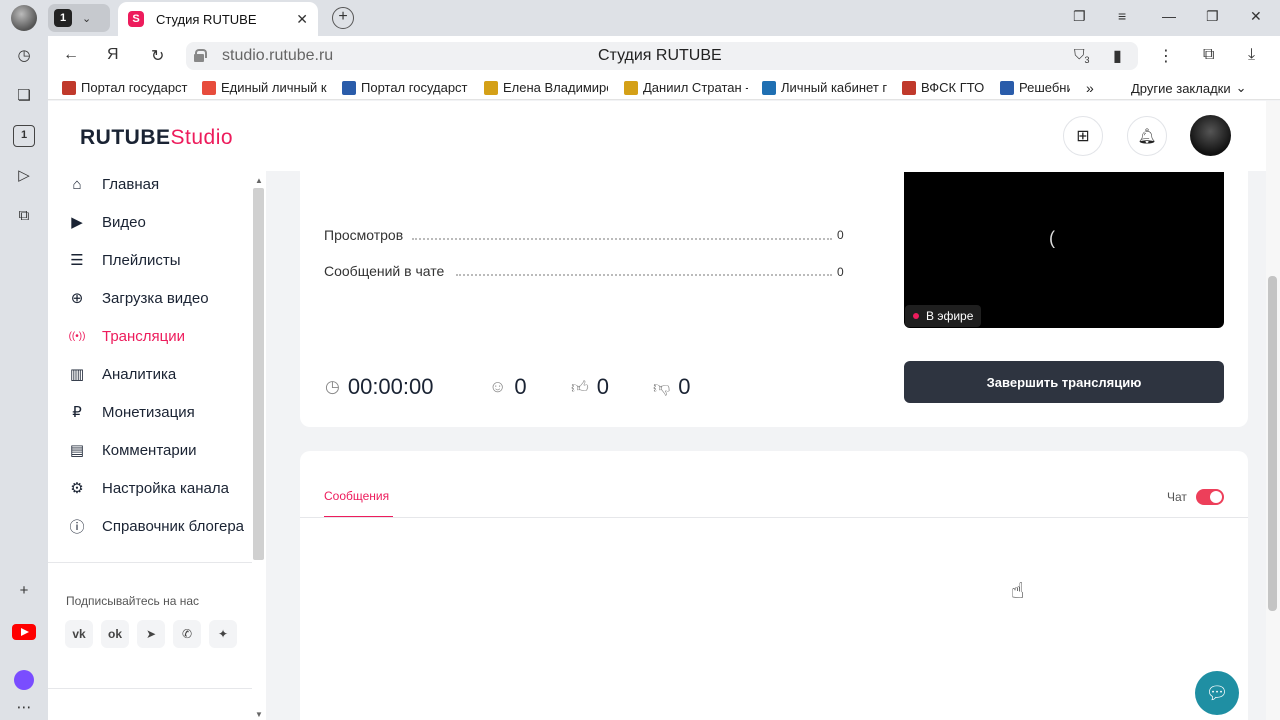 Image resolution: width=1280 pixels, height=720 pixels. Describe the element at coordinates (24, 96) in the screenshot. I see `collections-icon: ❏` at that location.